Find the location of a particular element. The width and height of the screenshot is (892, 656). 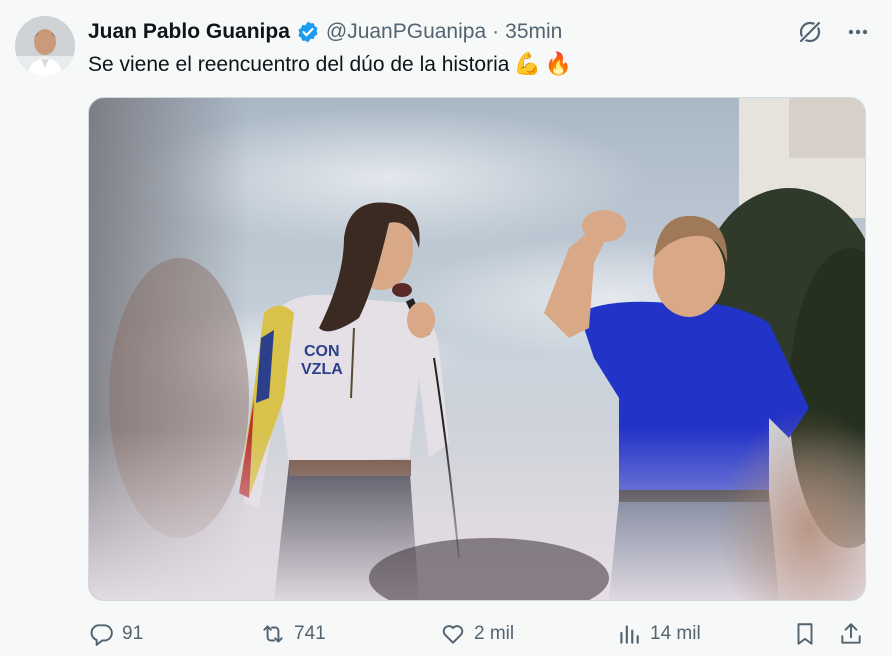

verified-badge-icon is located at coordinates (308, 32).